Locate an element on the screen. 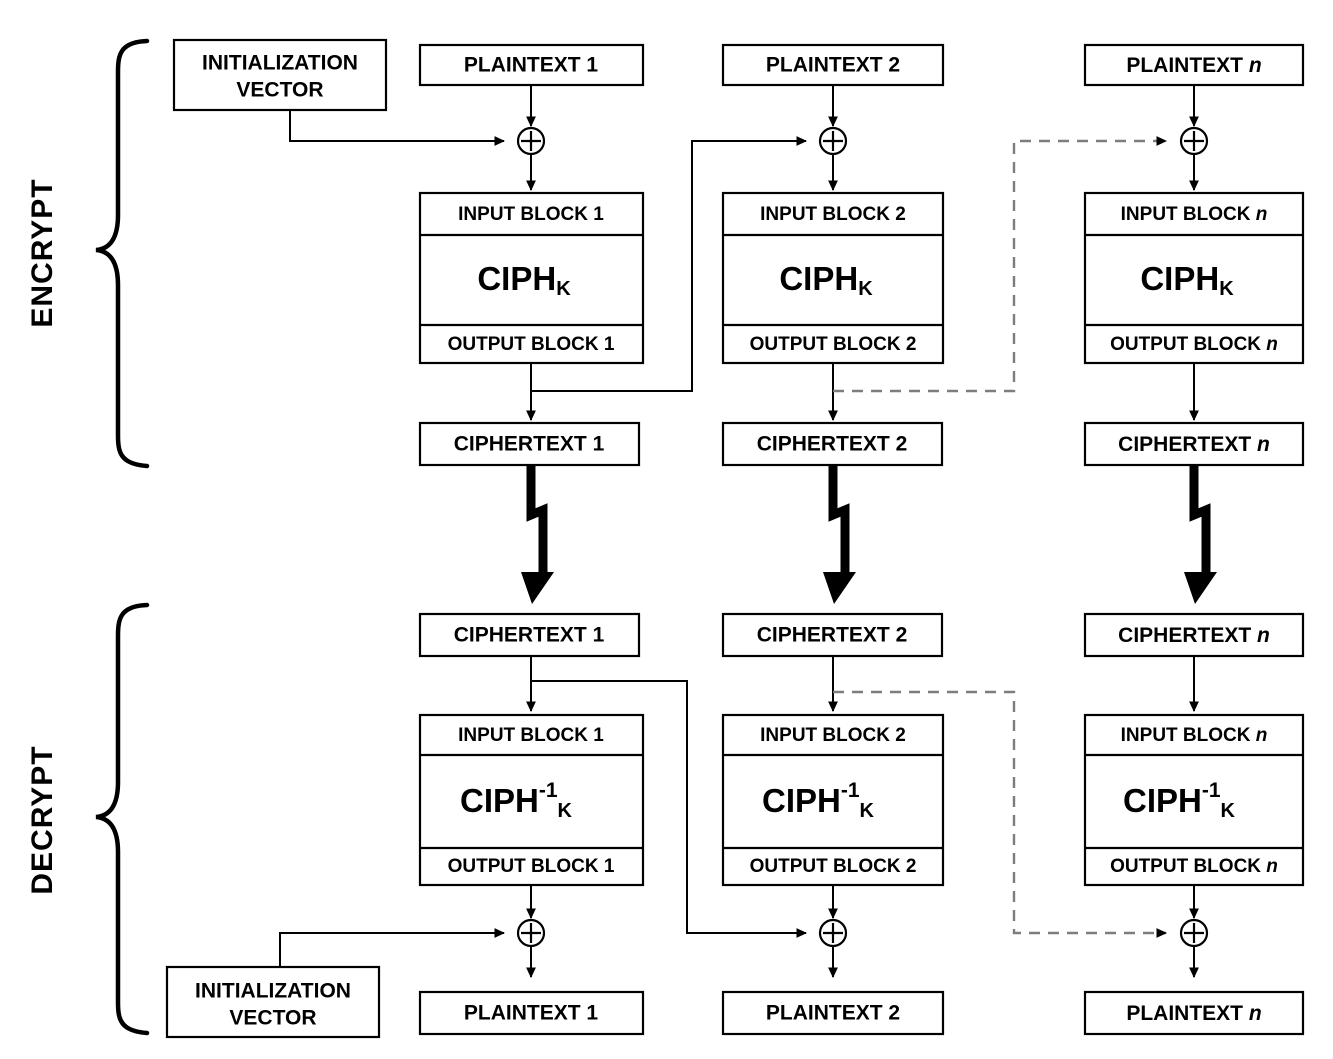 The width and height of the screenshot is (1333, 1059). encrypt-ciphertext-n-label: CIPHERTEXT n is located at coordinates (1194, 444).